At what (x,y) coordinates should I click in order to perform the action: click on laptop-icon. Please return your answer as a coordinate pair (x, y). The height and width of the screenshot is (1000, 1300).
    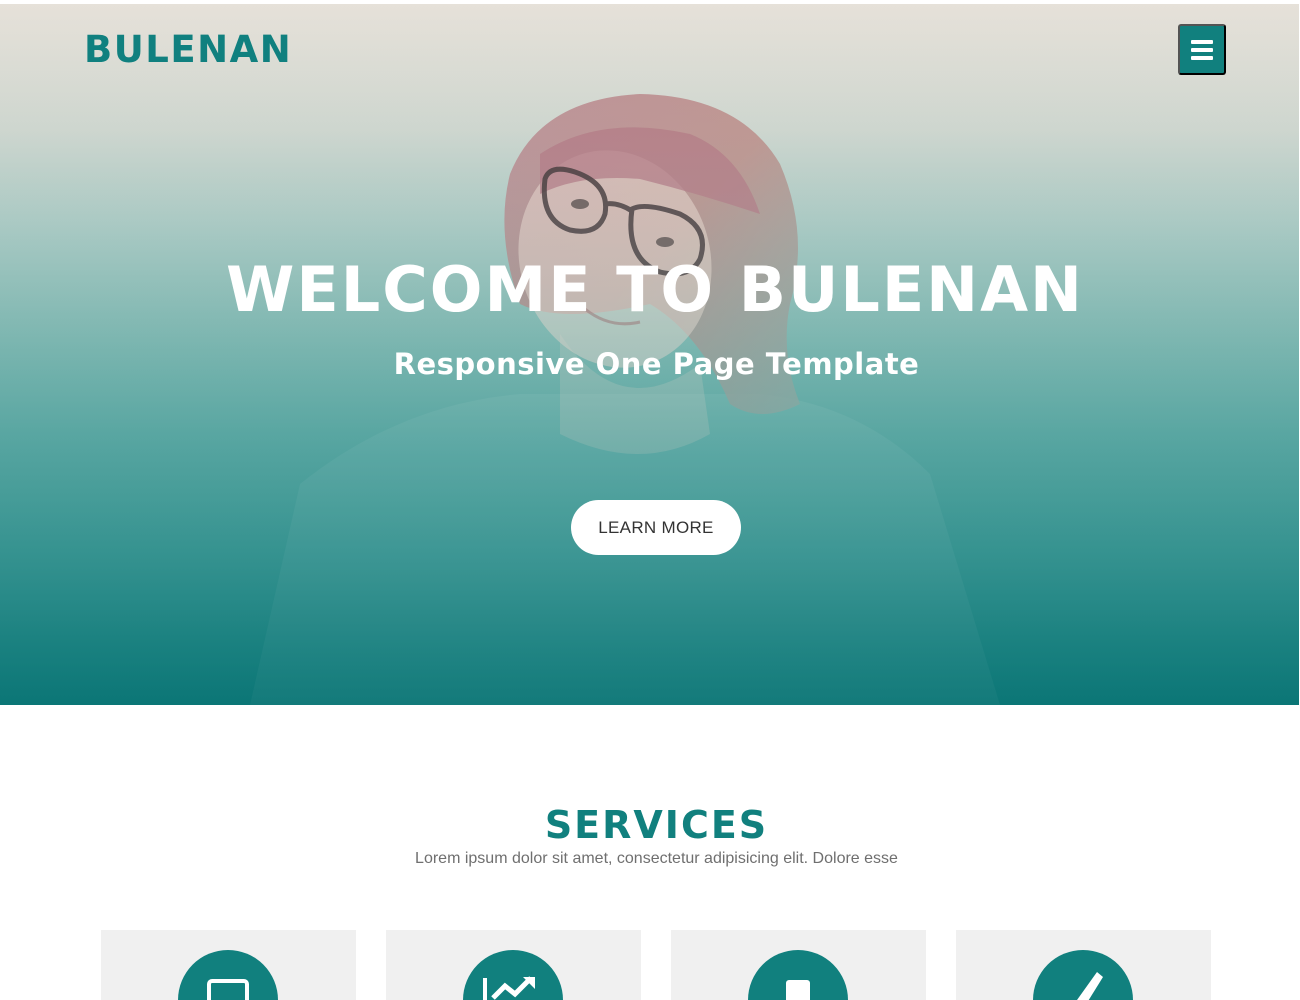
    Looking at the image, I should click on (228, 975).